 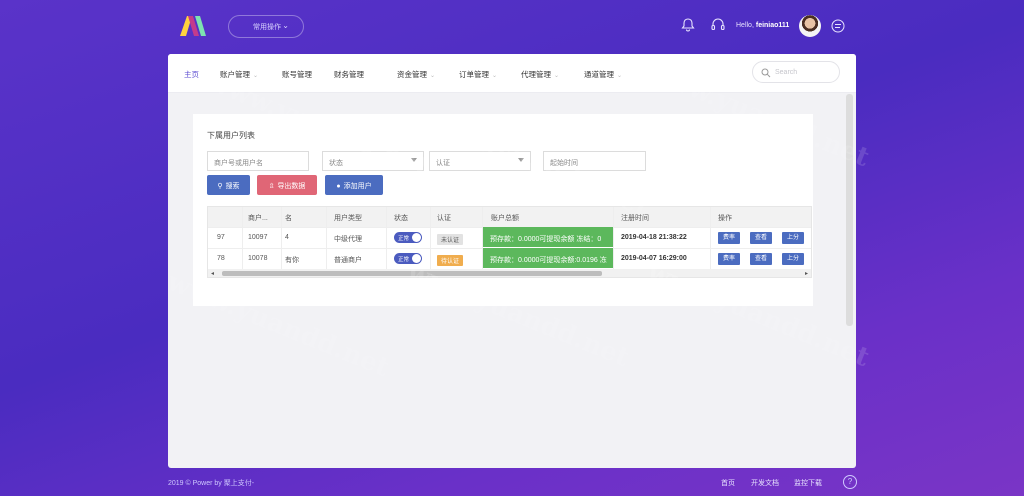 What do you see at coordinates (651, 217) in the screenshot?
I see `column-header: 注册时间` at bounding box center [651, 217].